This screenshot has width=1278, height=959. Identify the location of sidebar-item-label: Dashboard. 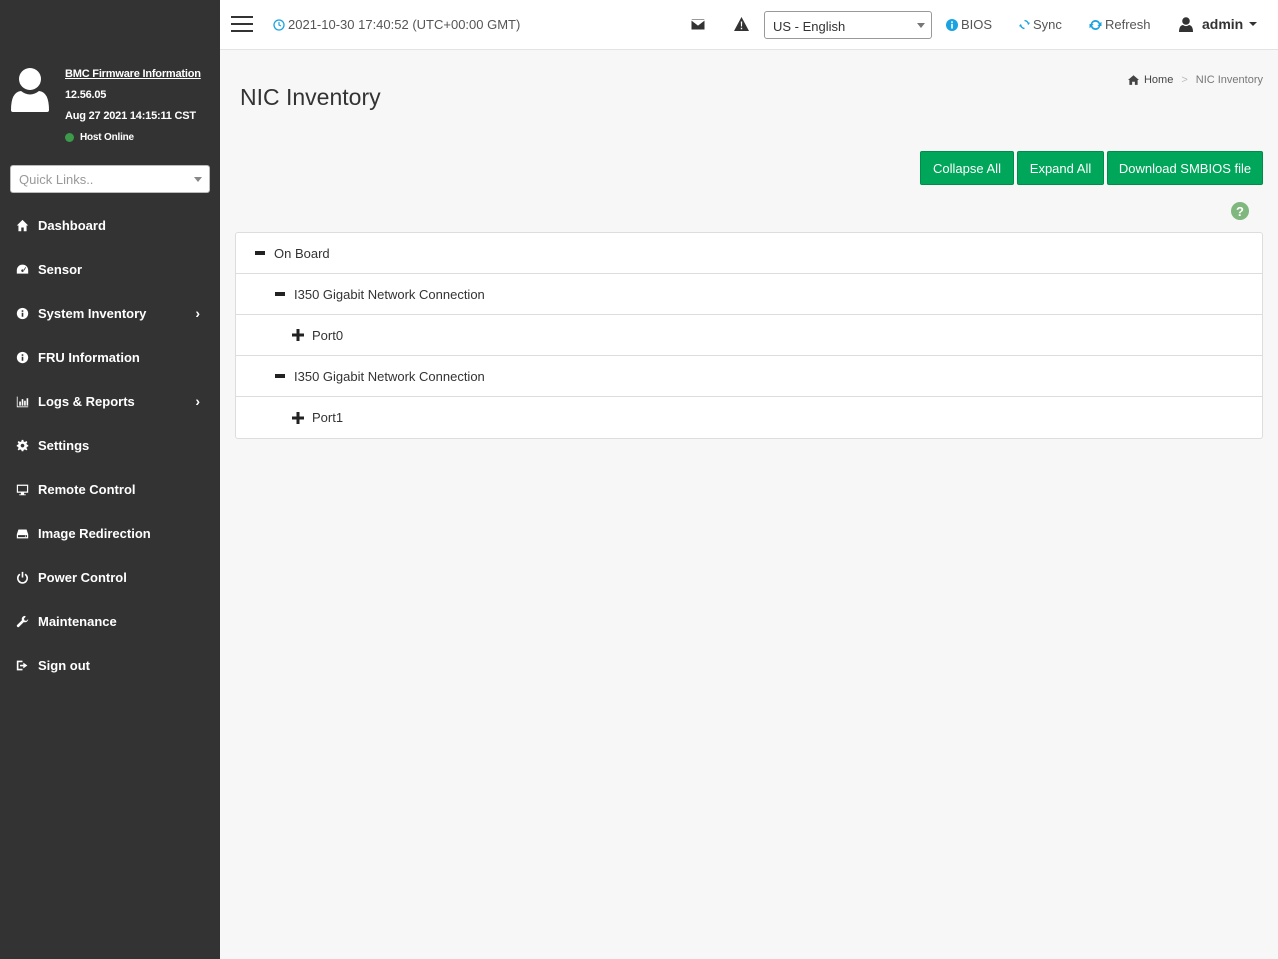
(72, 225).